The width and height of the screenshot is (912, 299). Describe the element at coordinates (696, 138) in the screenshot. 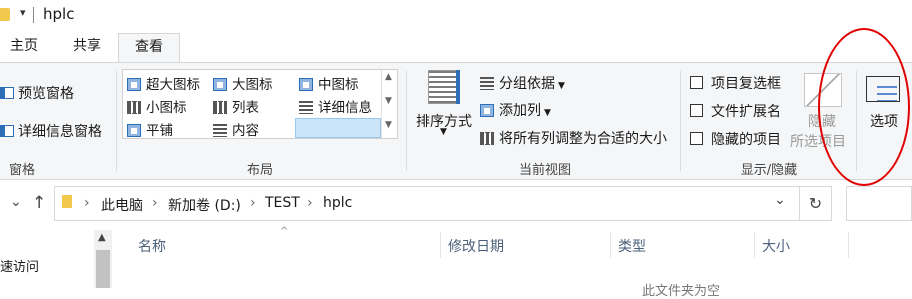

I see `hidden-items-checkbox` at that location.